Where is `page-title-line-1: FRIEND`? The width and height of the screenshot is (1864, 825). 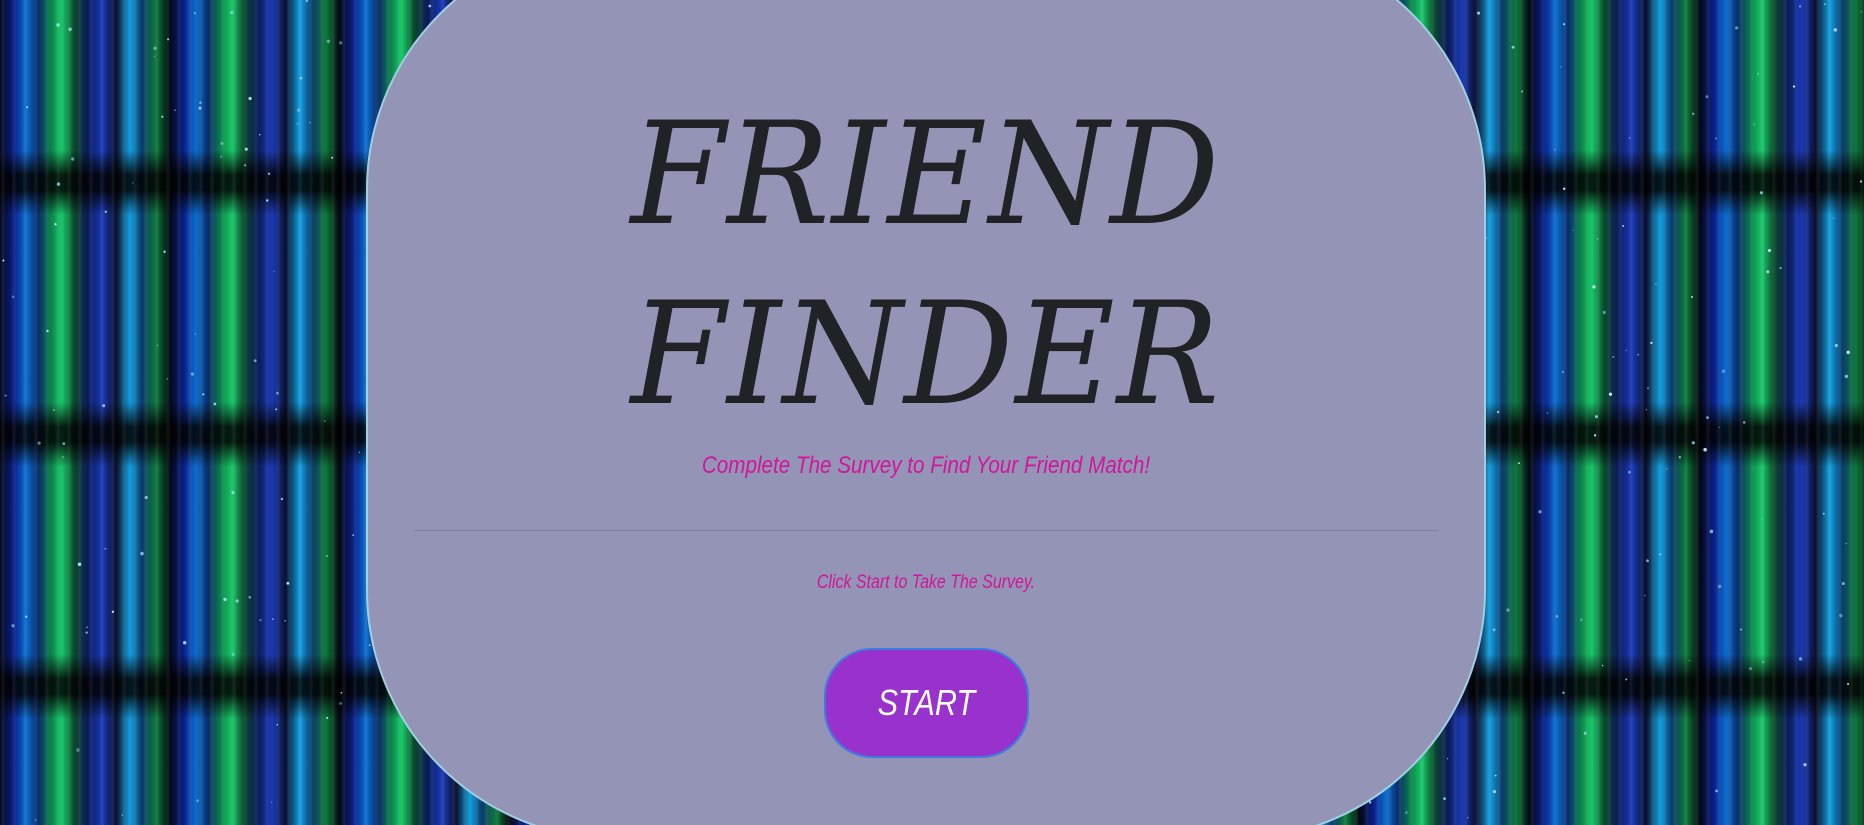 page-title-line-1: FRIEND is located at coordinates (926, 174).